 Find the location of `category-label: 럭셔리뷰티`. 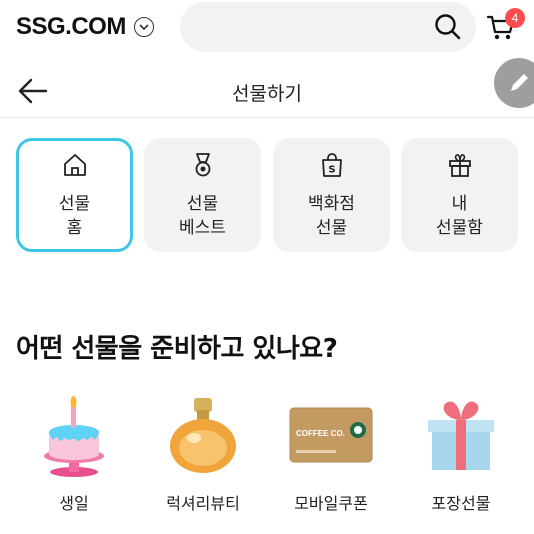

category-label: 럭셔리뷰티 is located at coordinates (203, 503).